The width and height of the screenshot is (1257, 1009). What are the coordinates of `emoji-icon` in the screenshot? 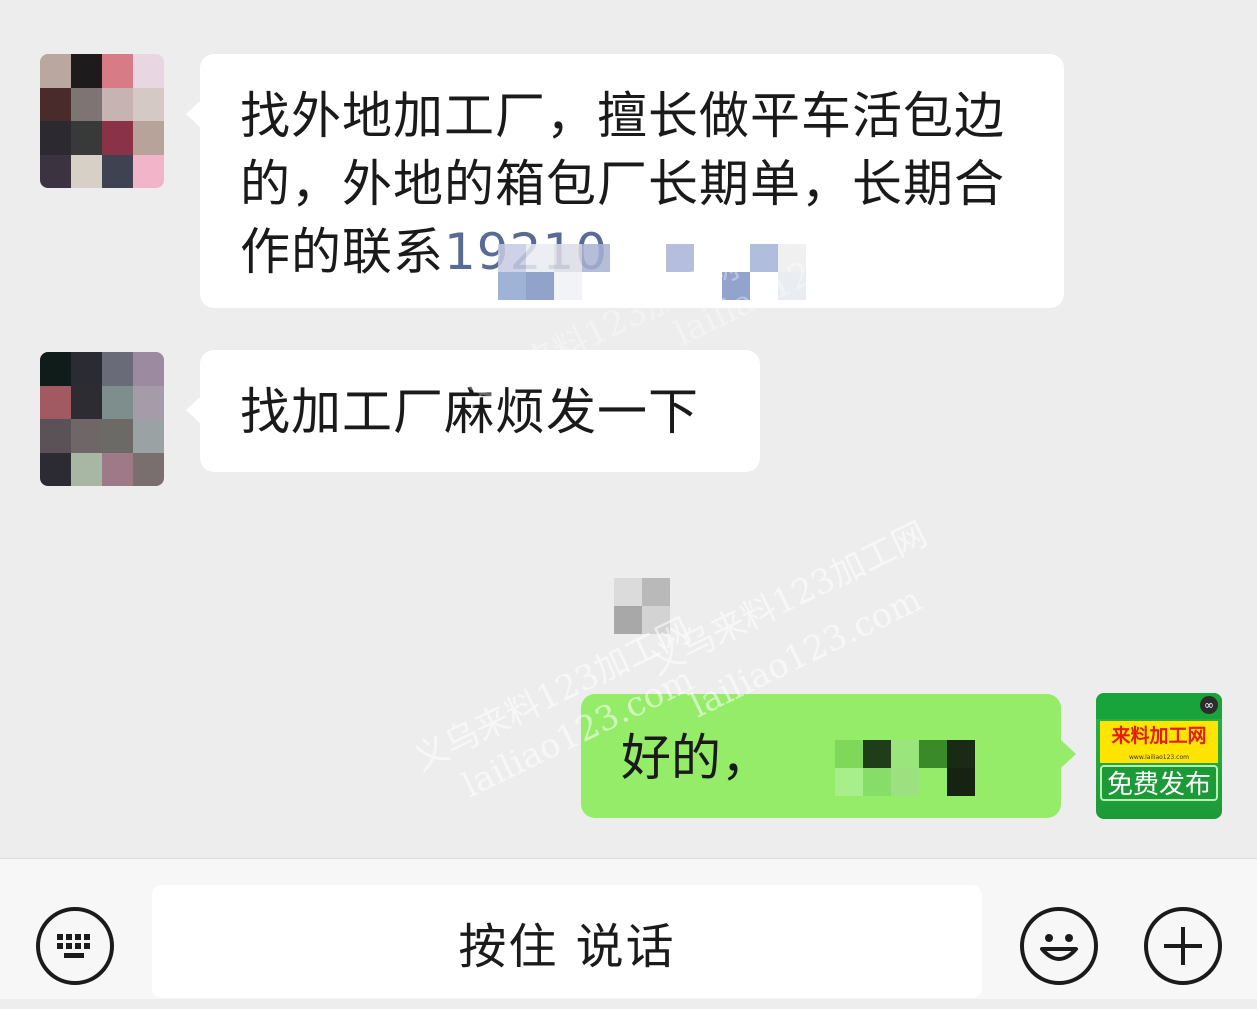 It's located at (1059, 946).